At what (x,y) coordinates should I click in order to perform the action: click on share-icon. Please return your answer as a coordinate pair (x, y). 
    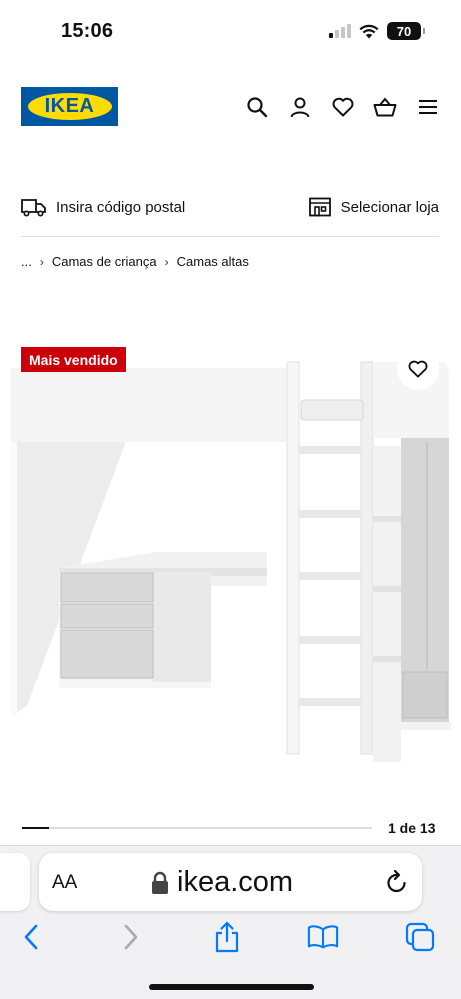
    Looking at the image, I should click on (227, 937).